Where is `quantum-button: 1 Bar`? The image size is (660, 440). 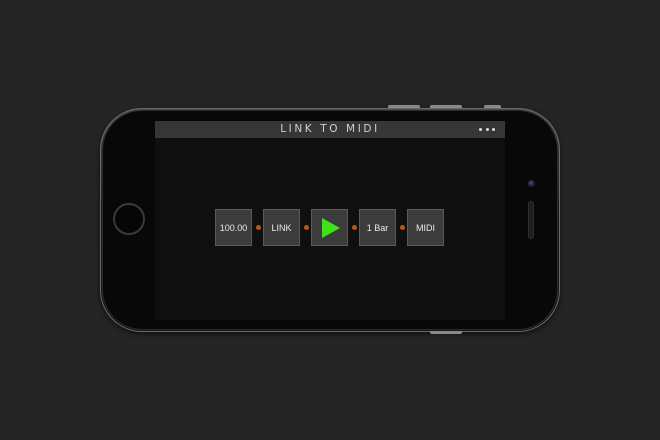 quantum-button: 1 Bar is located at coordinates (377, 227).